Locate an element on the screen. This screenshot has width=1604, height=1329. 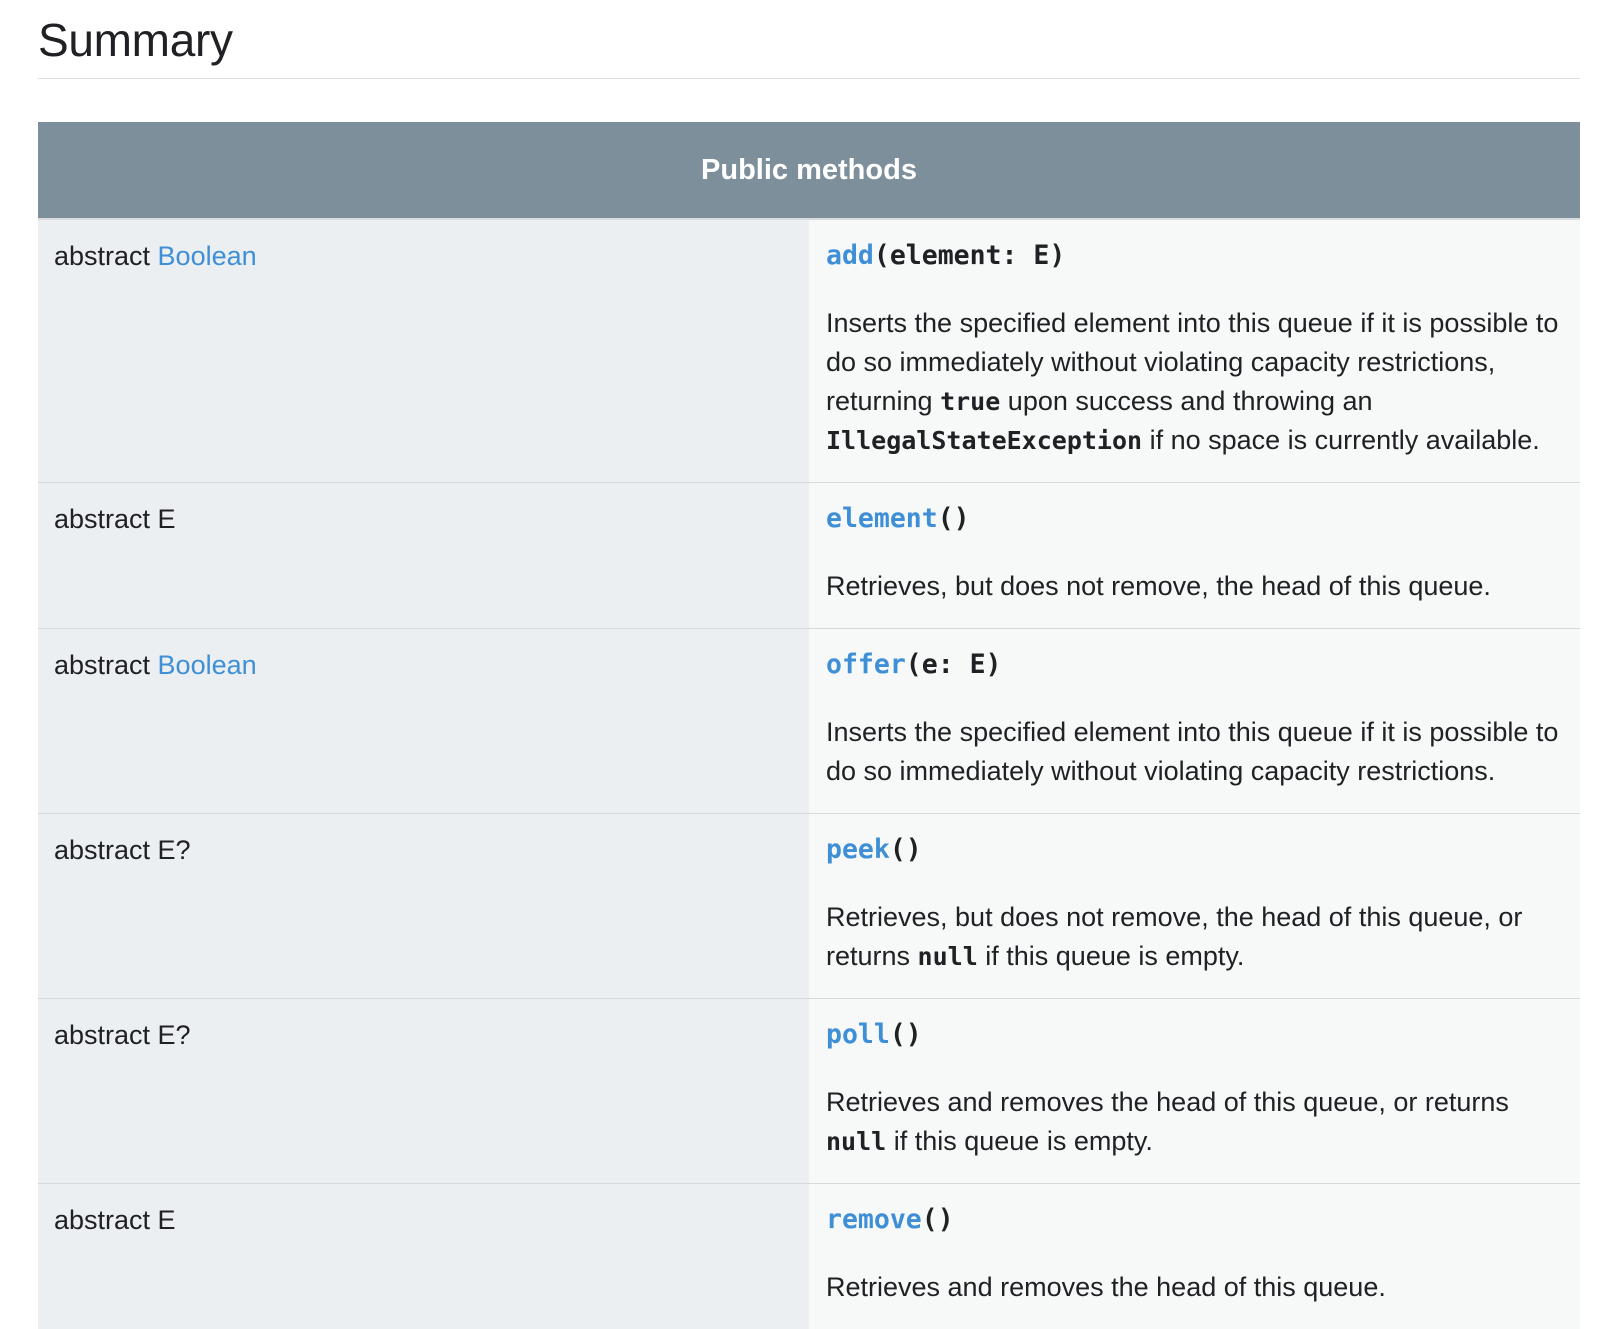
method-signature: peek() is located at coordinates (1193, 850).